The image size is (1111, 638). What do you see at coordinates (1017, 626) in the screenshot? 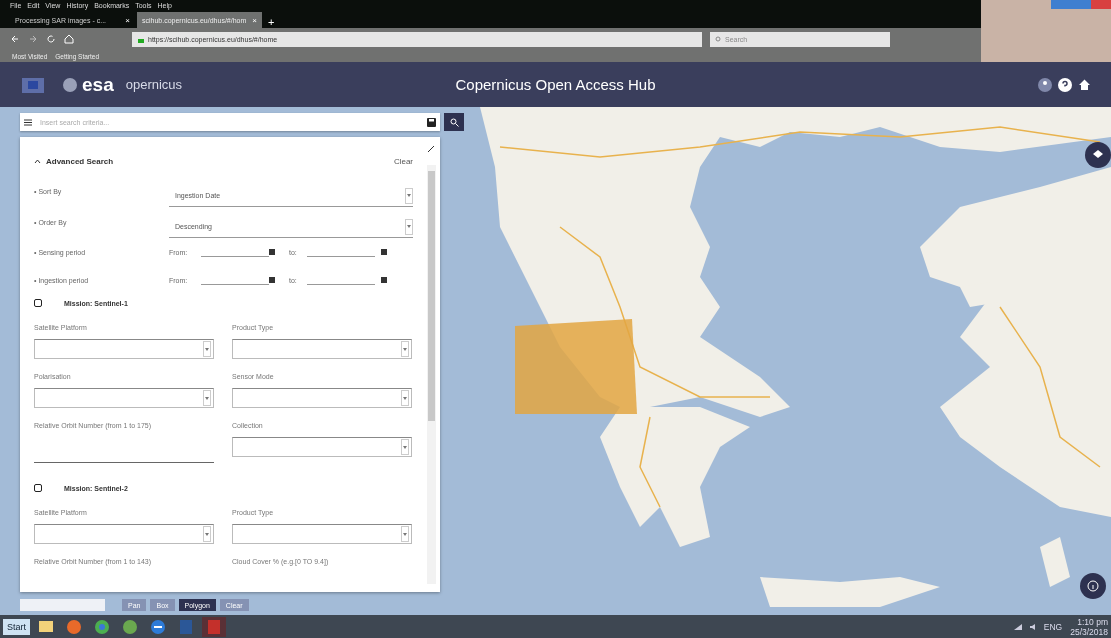
I see `network-icon` at bounding box center [1017, 626].